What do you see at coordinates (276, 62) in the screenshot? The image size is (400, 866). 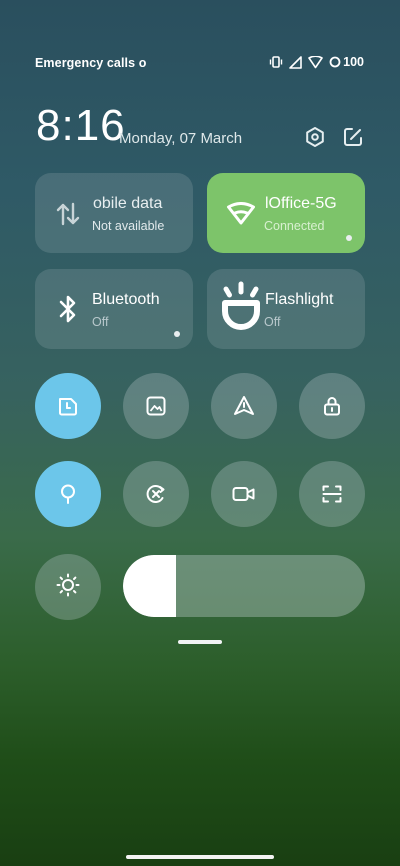 I see `vibrate-icon` at bounding box center [276, 62].